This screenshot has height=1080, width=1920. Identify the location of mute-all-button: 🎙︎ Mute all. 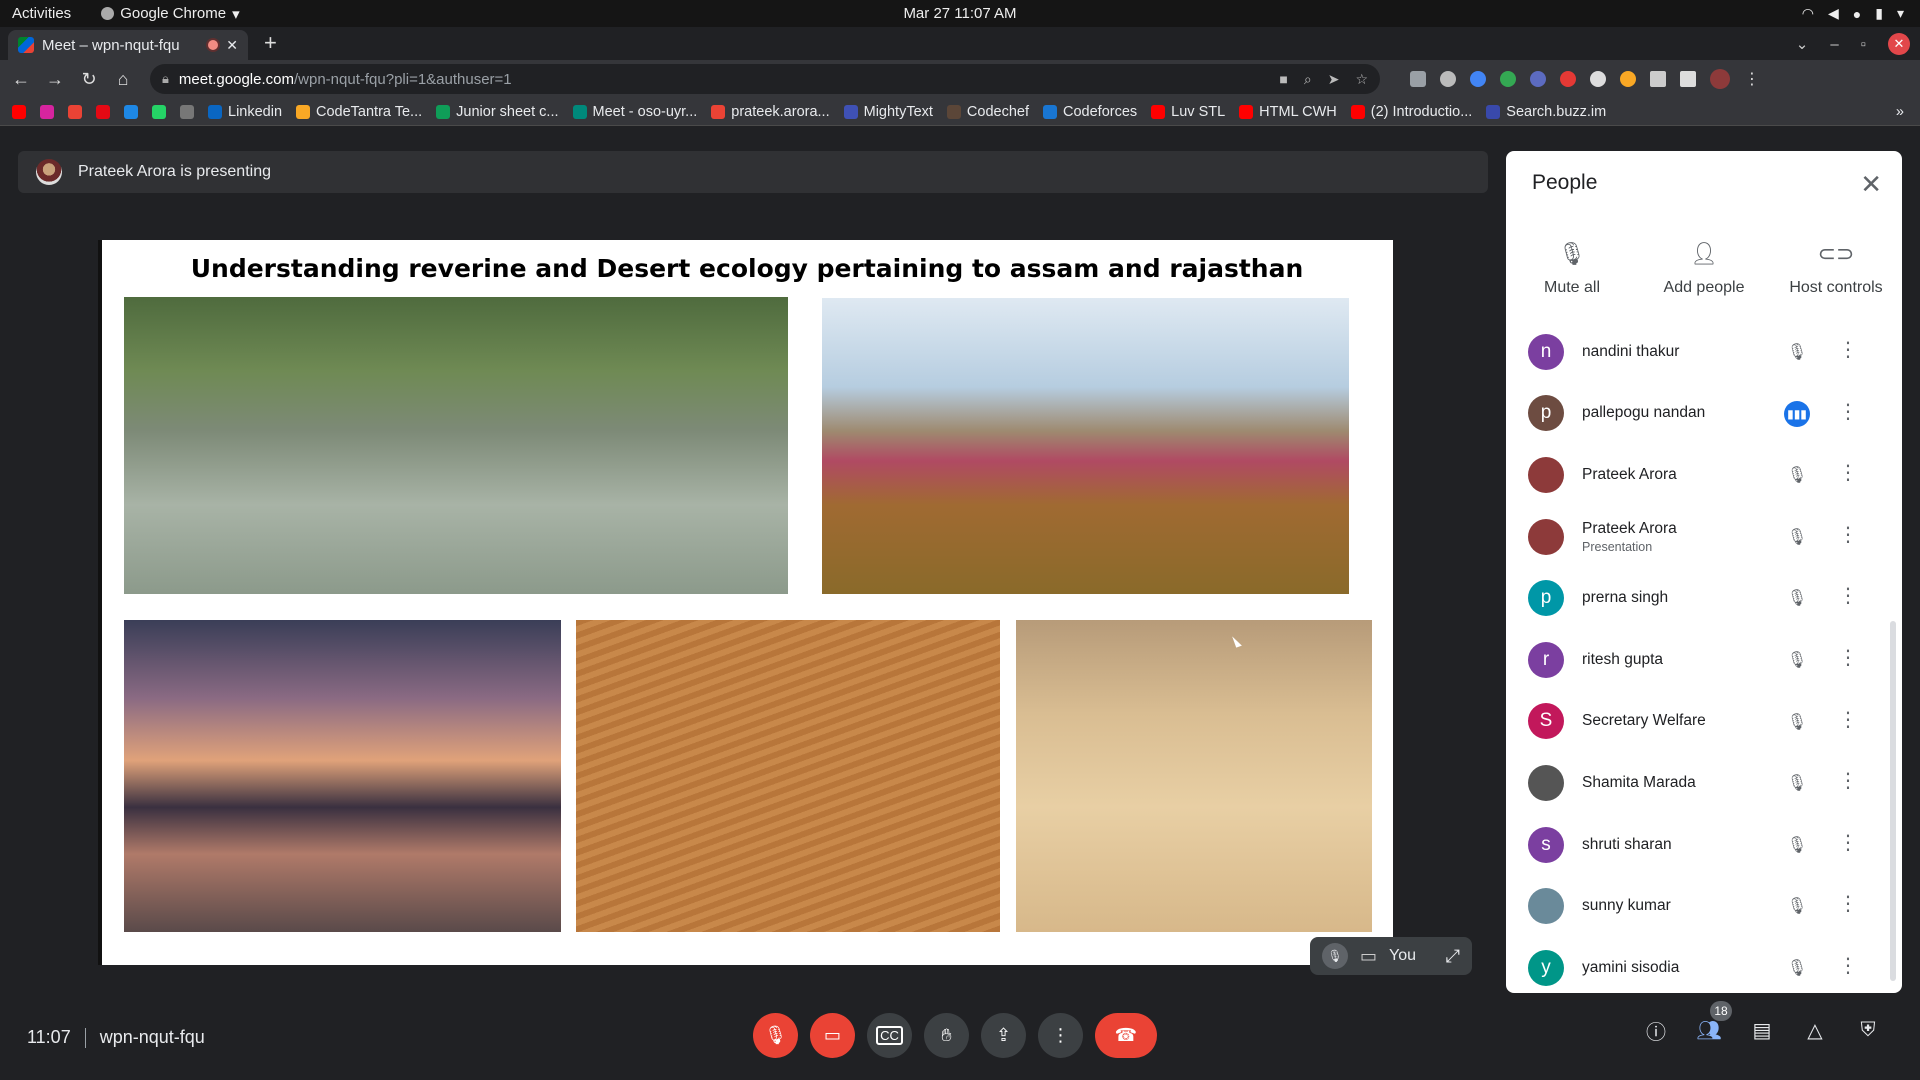
(1572, 269).